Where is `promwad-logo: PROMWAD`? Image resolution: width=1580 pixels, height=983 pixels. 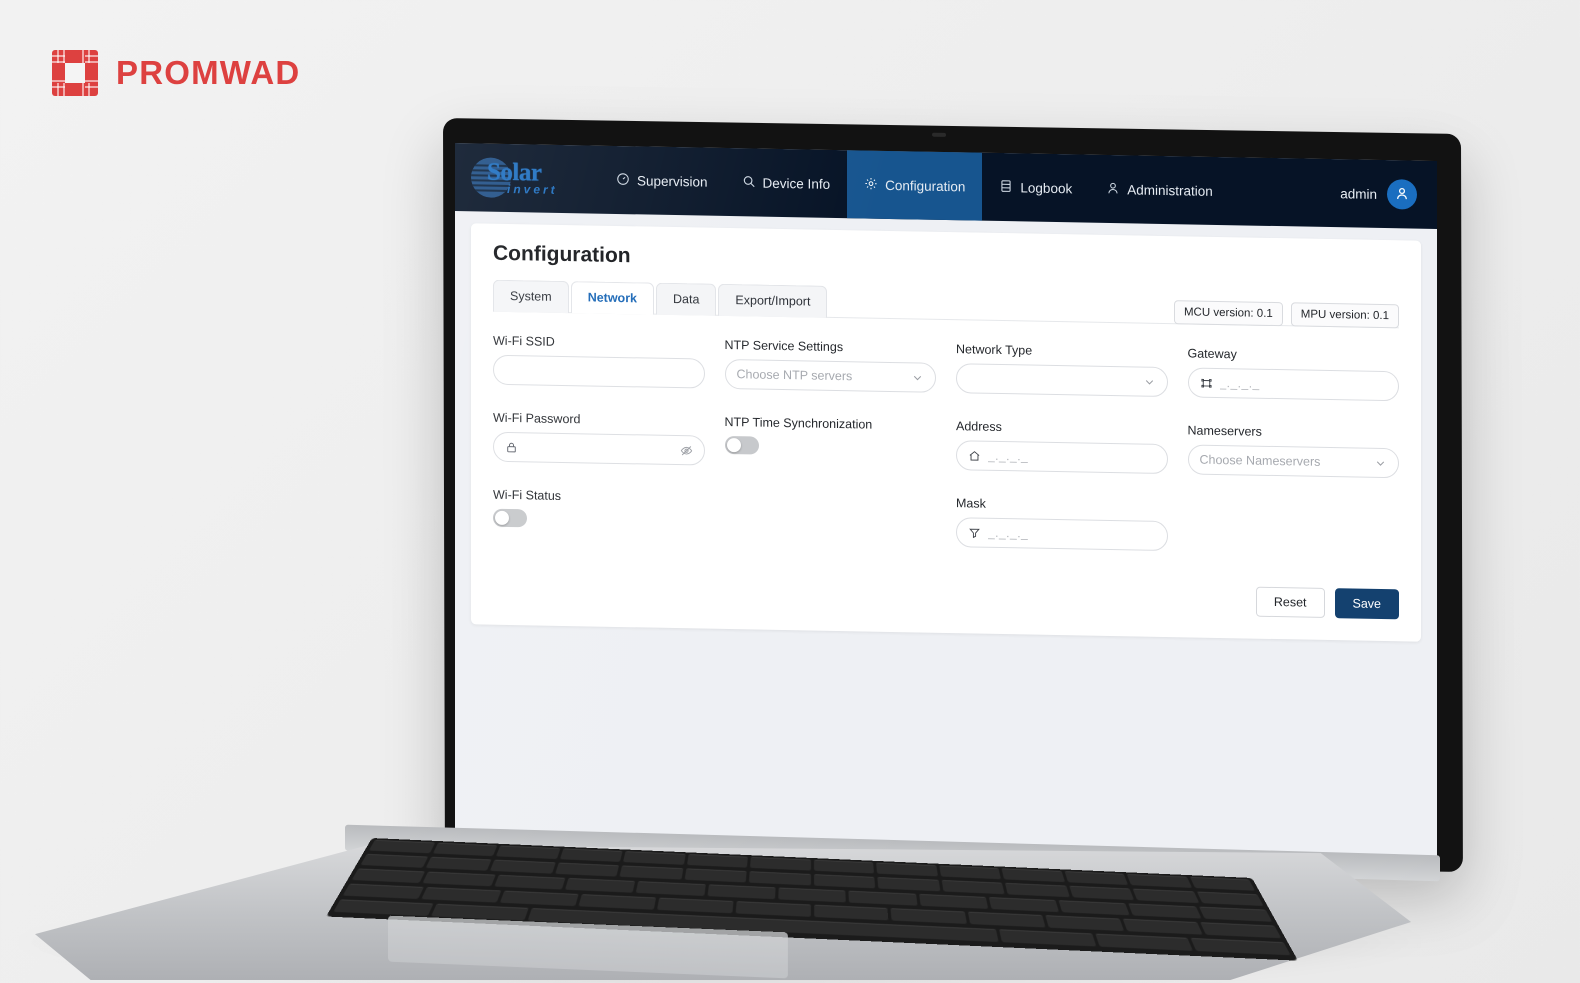 promwad-logo: PROMWAD is located at coordinates (176, 73).